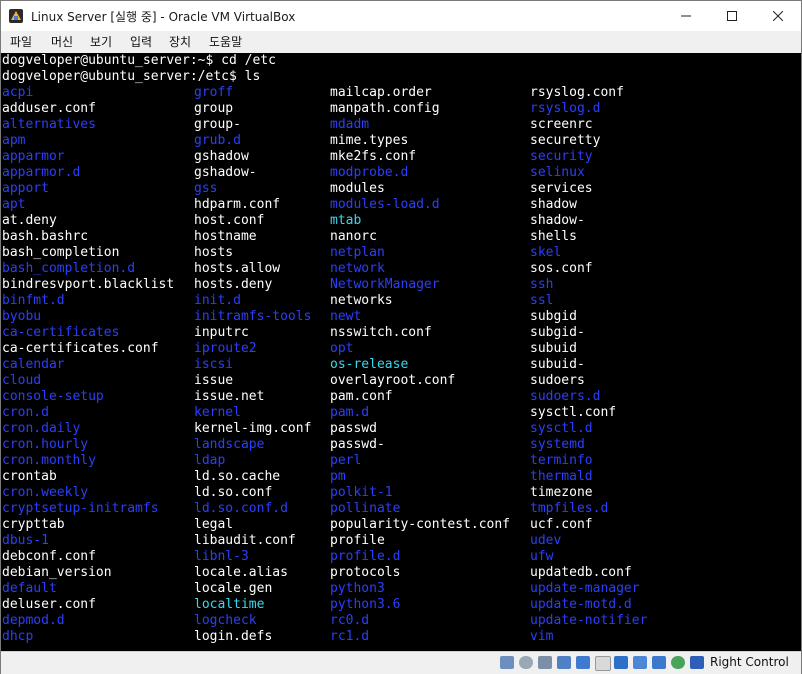 The height and width of the screenshot is (674, 802). What do you see at coordinates (350, 636) in the screenshot?
I see `ls-entry: rc1.d` at bounding box center [350, 636].